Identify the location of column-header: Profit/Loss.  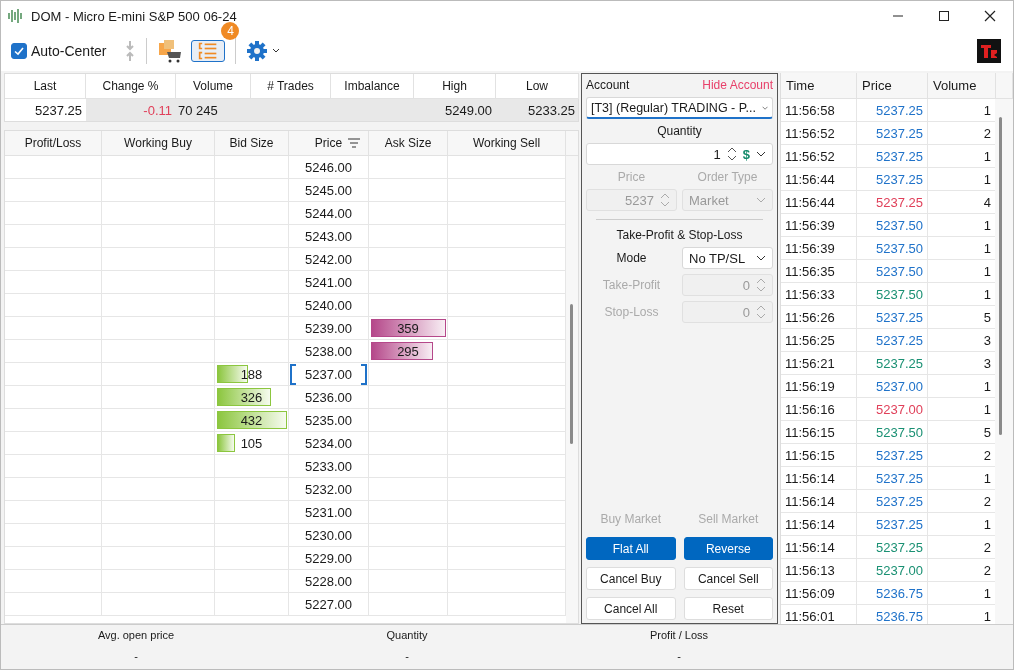
(53, 143).